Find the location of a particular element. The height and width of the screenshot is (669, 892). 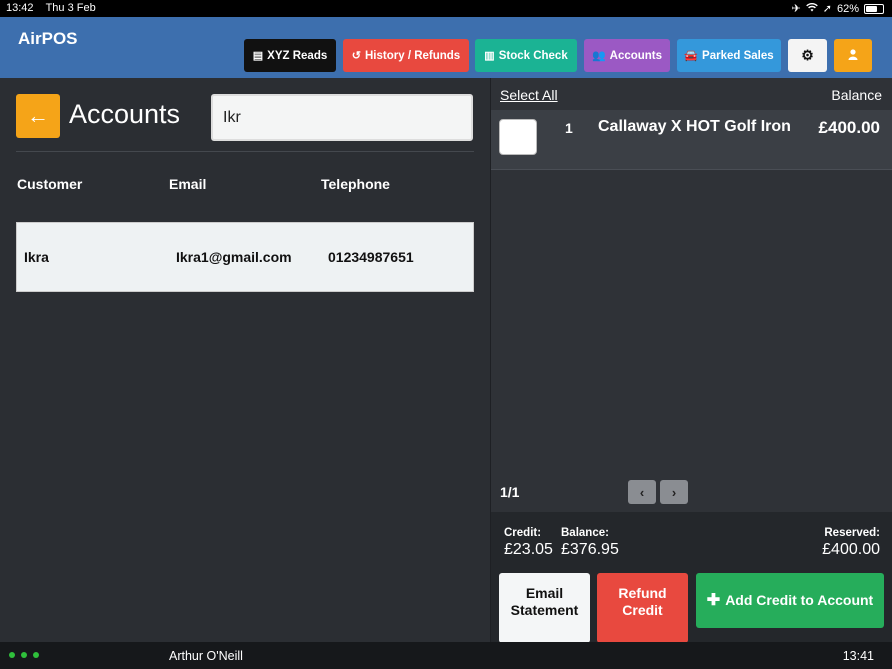

next-page-button: › is located at coordinates (674, 492).